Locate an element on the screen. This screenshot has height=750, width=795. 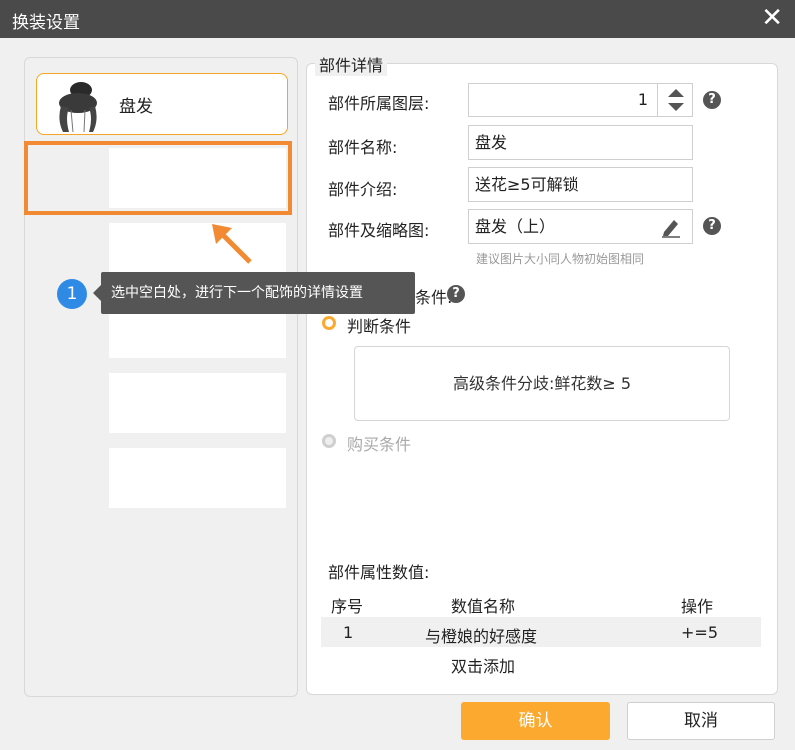
step-number-badge: 1 is located at coordinates (72, 294).